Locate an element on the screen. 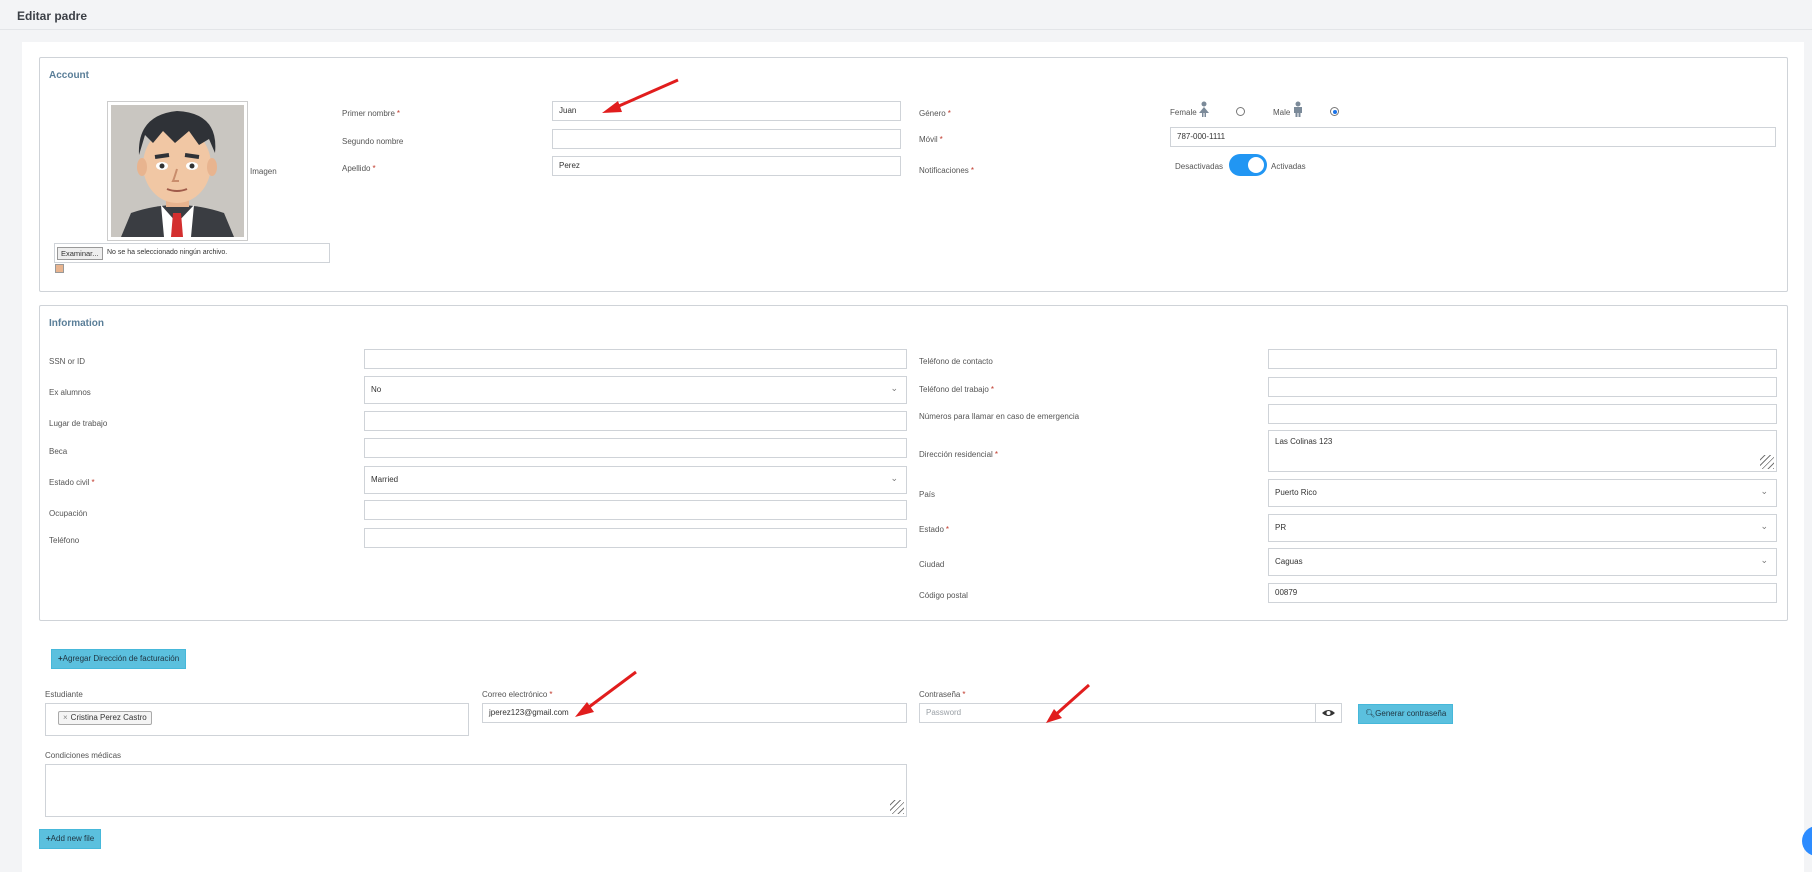  estudiante-tag: × Cristina Perez Castro is located at coordinates (105, 718).